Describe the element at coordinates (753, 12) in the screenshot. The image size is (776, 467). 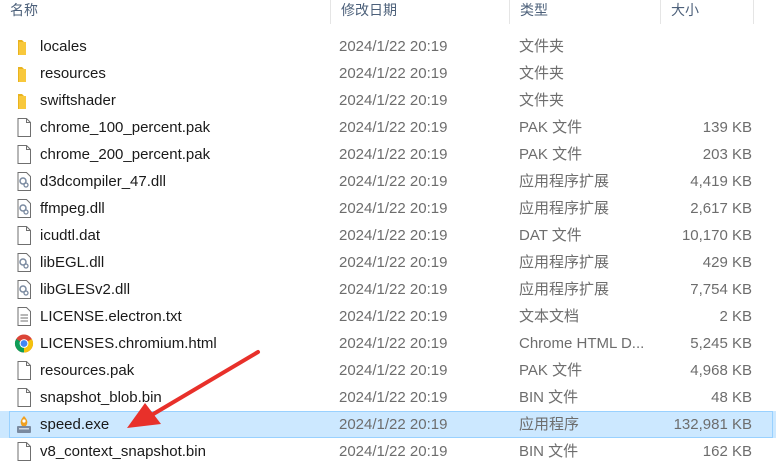
I see `column-divider` at that location.